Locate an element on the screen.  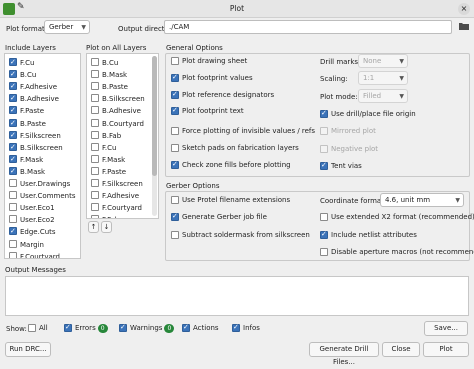
folder-browse-button is located at coordinates (464, 26).